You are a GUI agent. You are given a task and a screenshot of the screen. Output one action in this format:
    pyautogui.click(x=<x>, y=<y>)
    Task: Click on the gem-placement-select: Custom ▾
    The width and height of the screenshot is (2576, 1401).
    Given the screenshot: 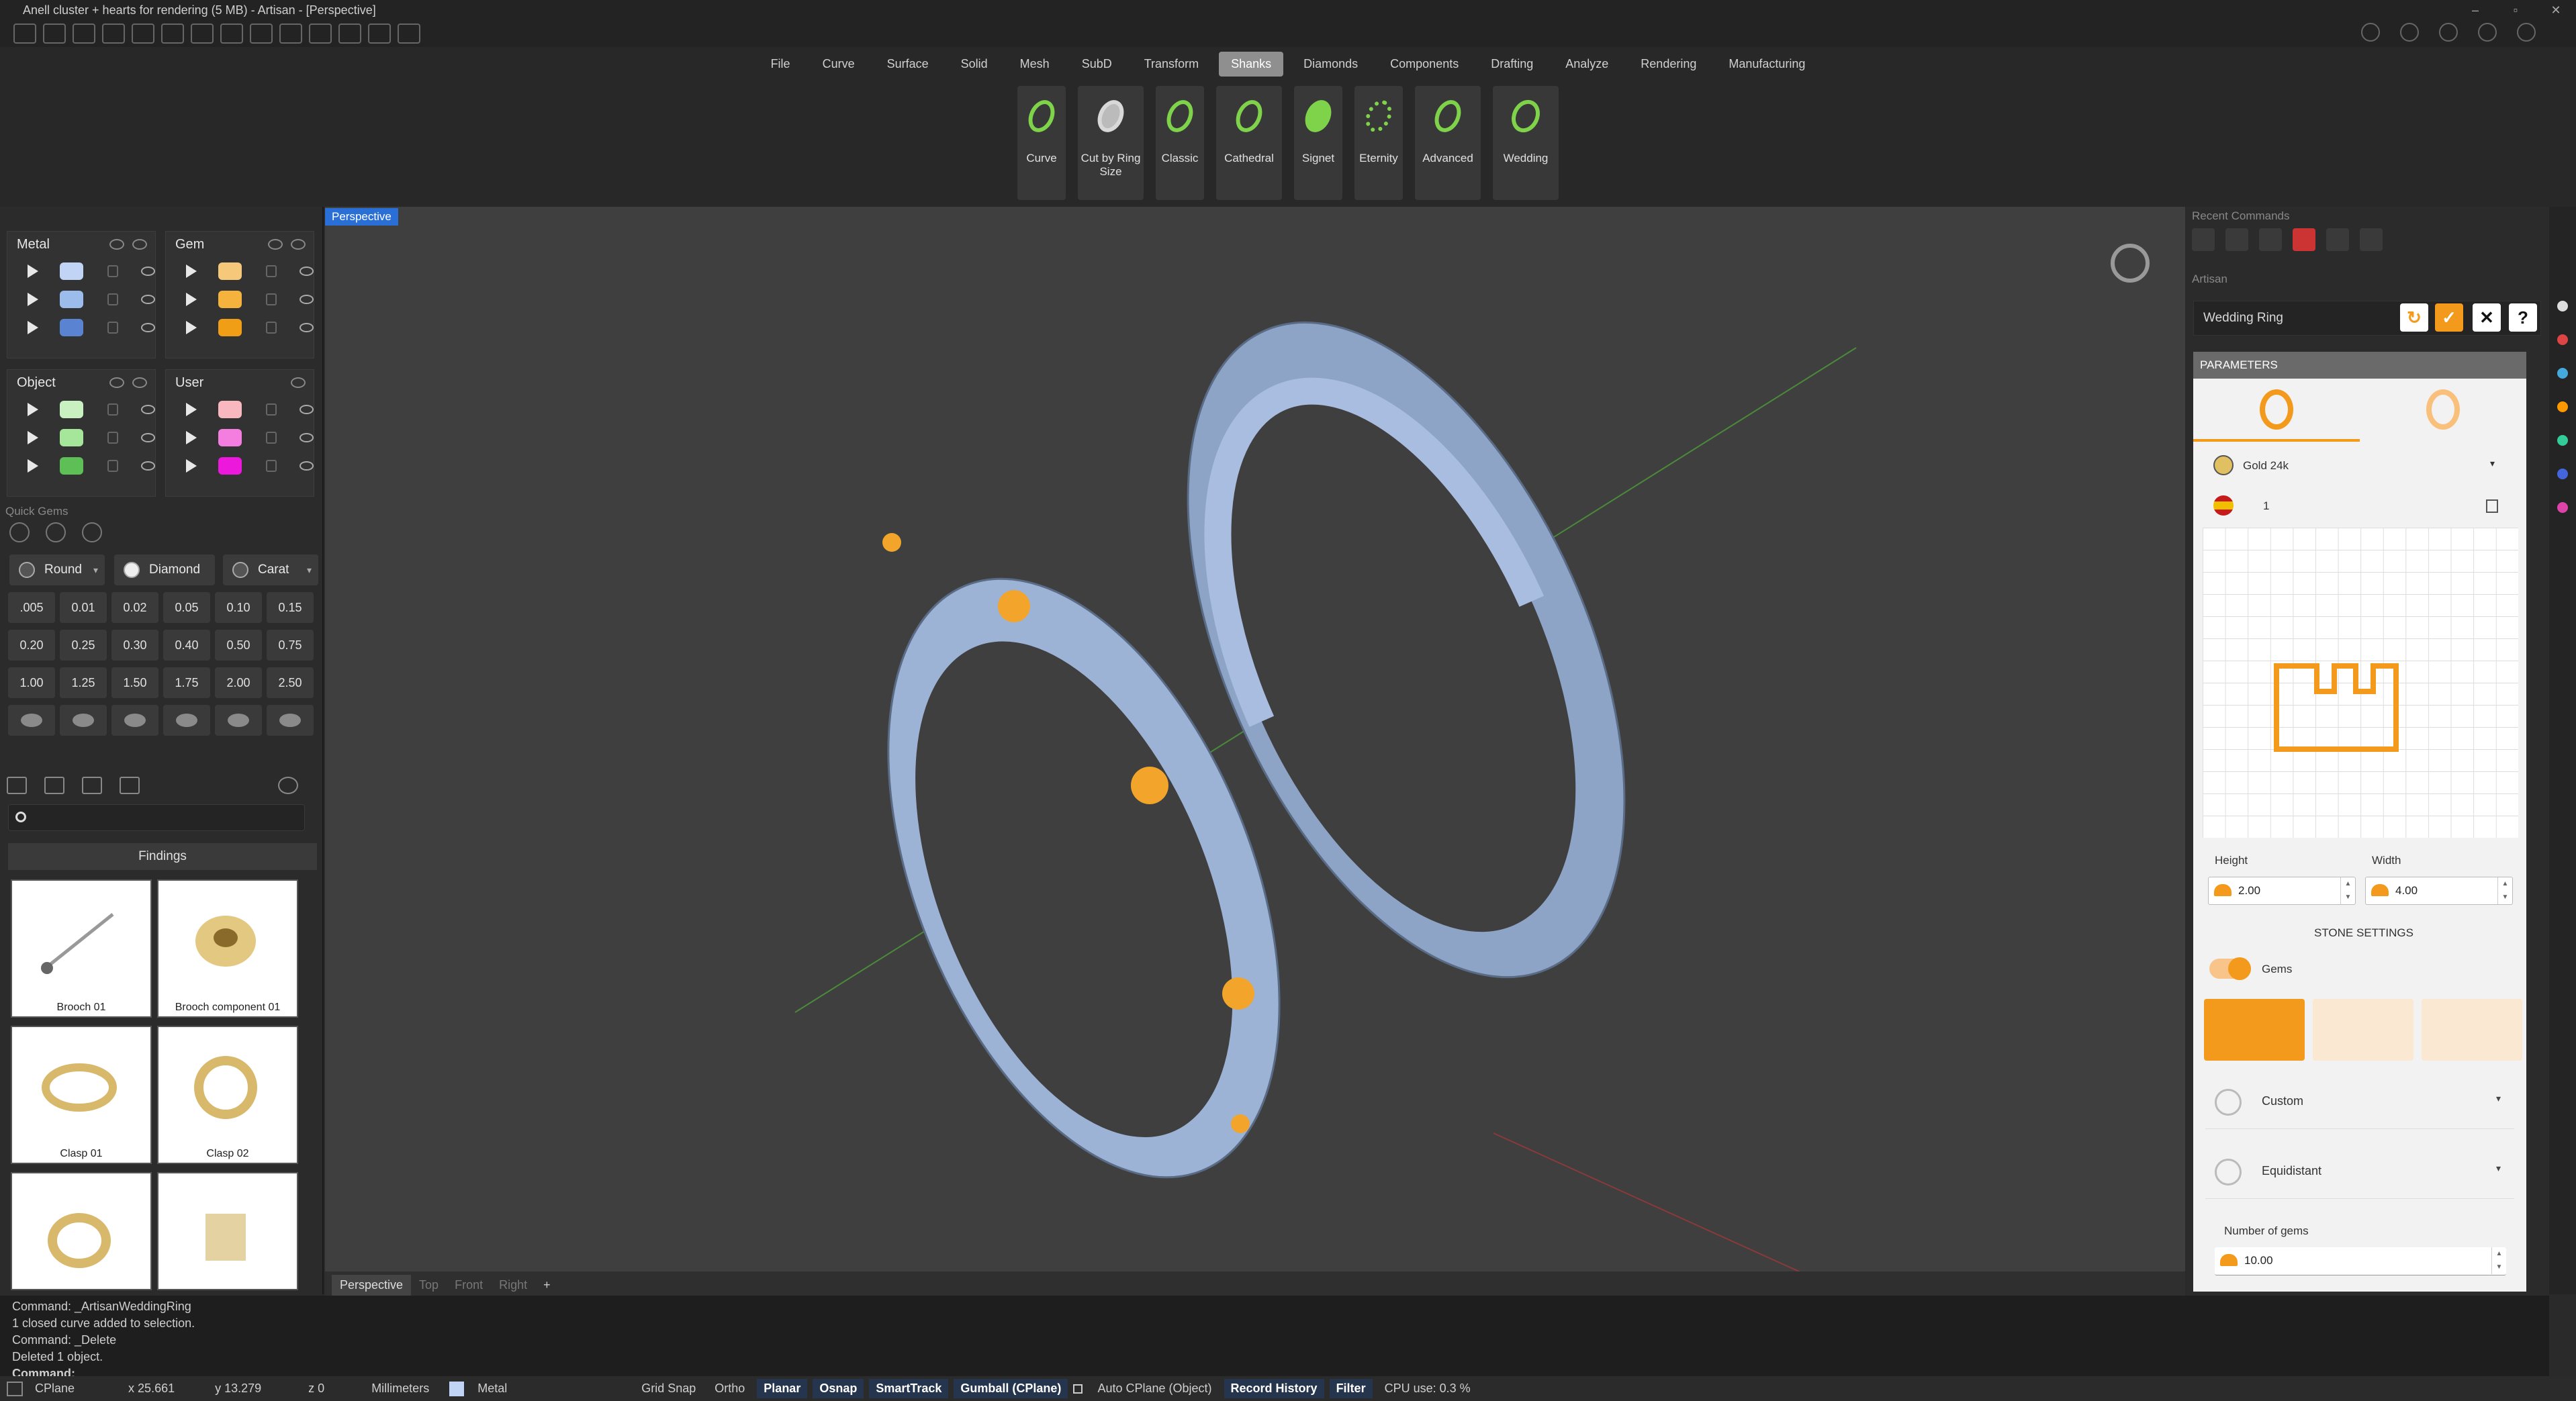 What is the action you would take?
    pyautogui.click(x=2359, y=1102)
    